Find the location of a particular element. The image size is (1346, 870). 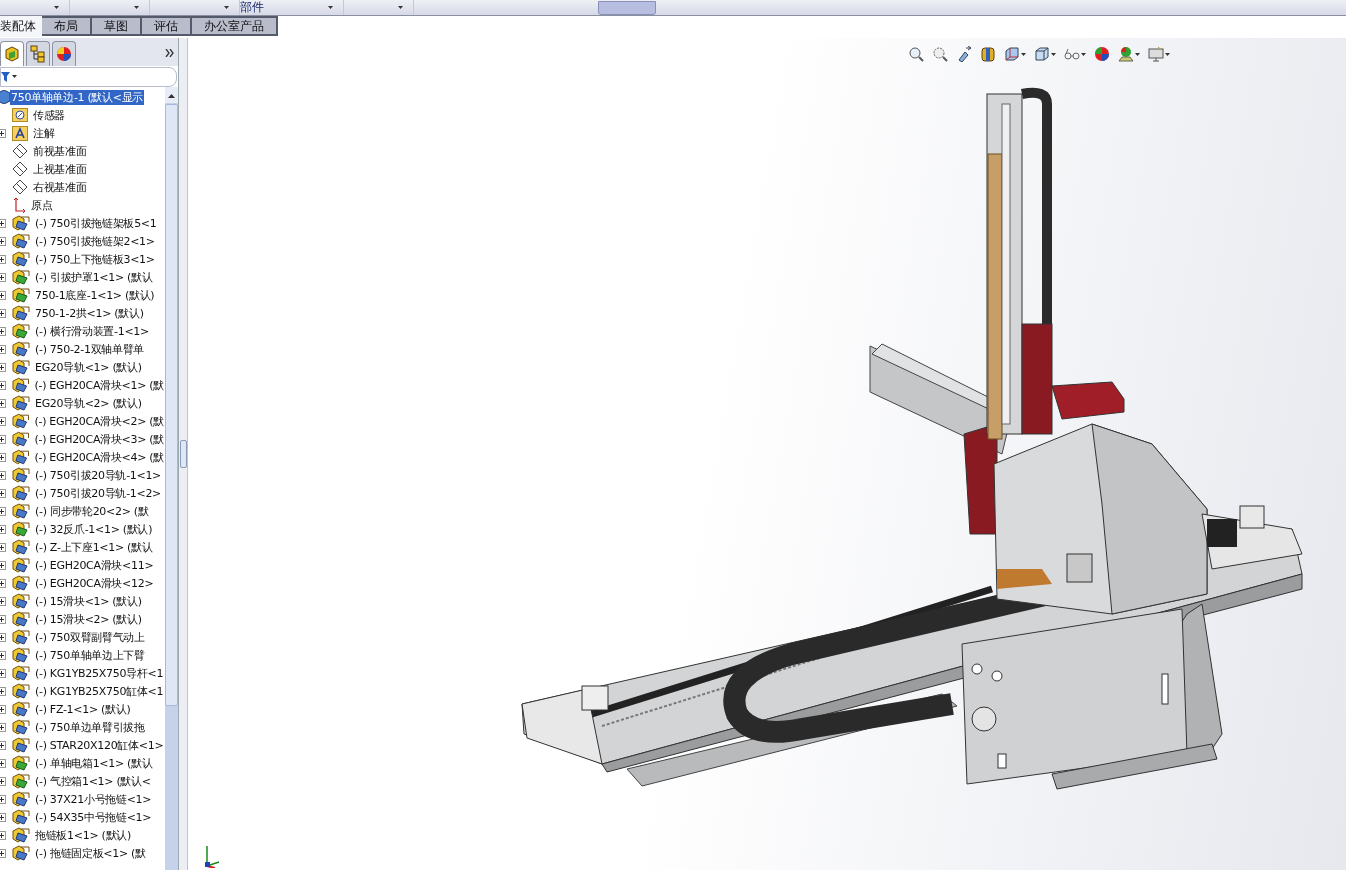

command-tab: 办公室产品 is located at coordinates (235, 26).